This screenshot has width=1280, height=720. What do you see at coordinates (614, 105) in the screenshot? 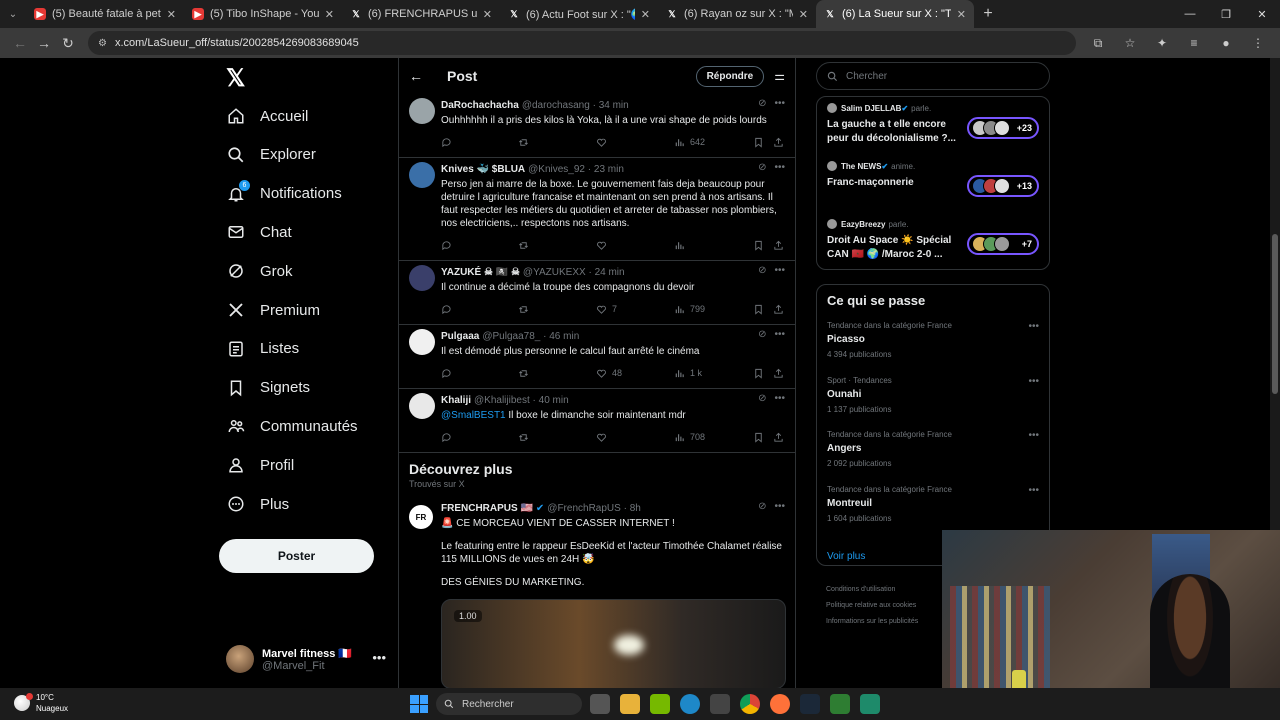
I see `post-time: 34 min` at bounding box center [614, 105].